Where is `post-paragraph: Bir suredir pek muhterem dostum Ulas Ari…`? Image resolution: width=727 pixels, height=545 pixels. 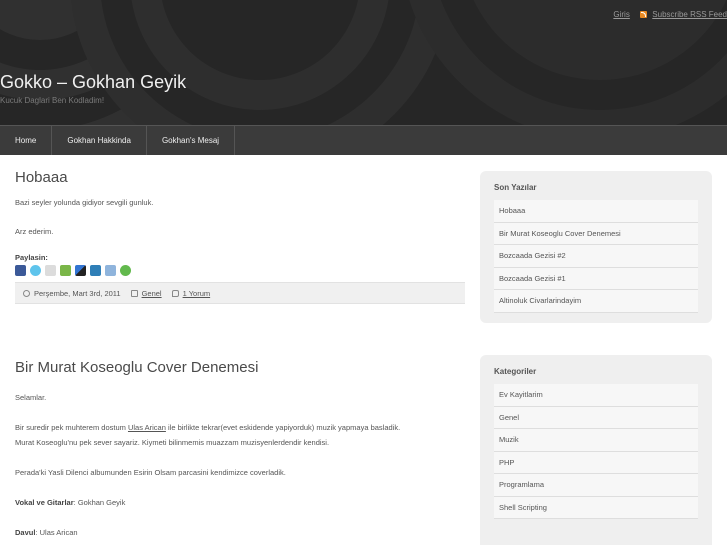 post-paragraph: Bir suredir pek muhterem dostum Ulas Ari… is located at coordinates (240, 435).